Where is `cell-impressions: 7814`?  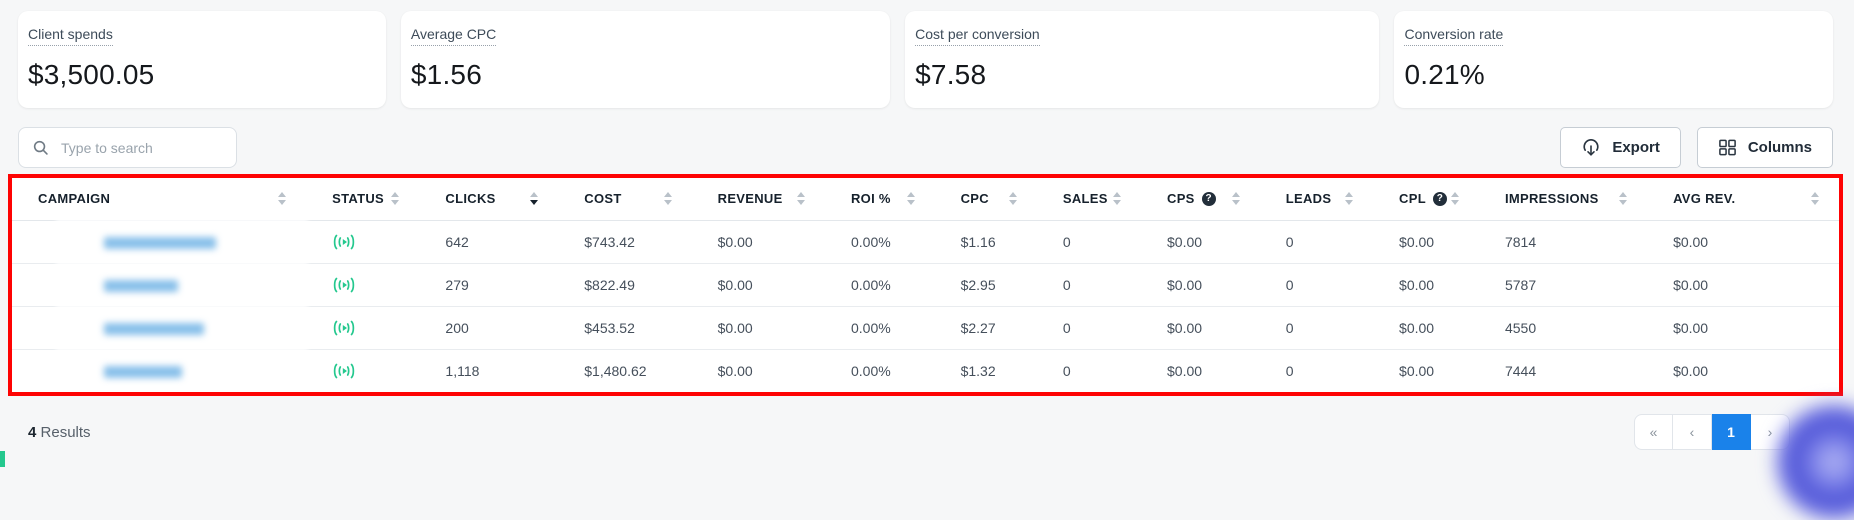 cell-impressions: 7814 is located at coordinates (1520, 241).